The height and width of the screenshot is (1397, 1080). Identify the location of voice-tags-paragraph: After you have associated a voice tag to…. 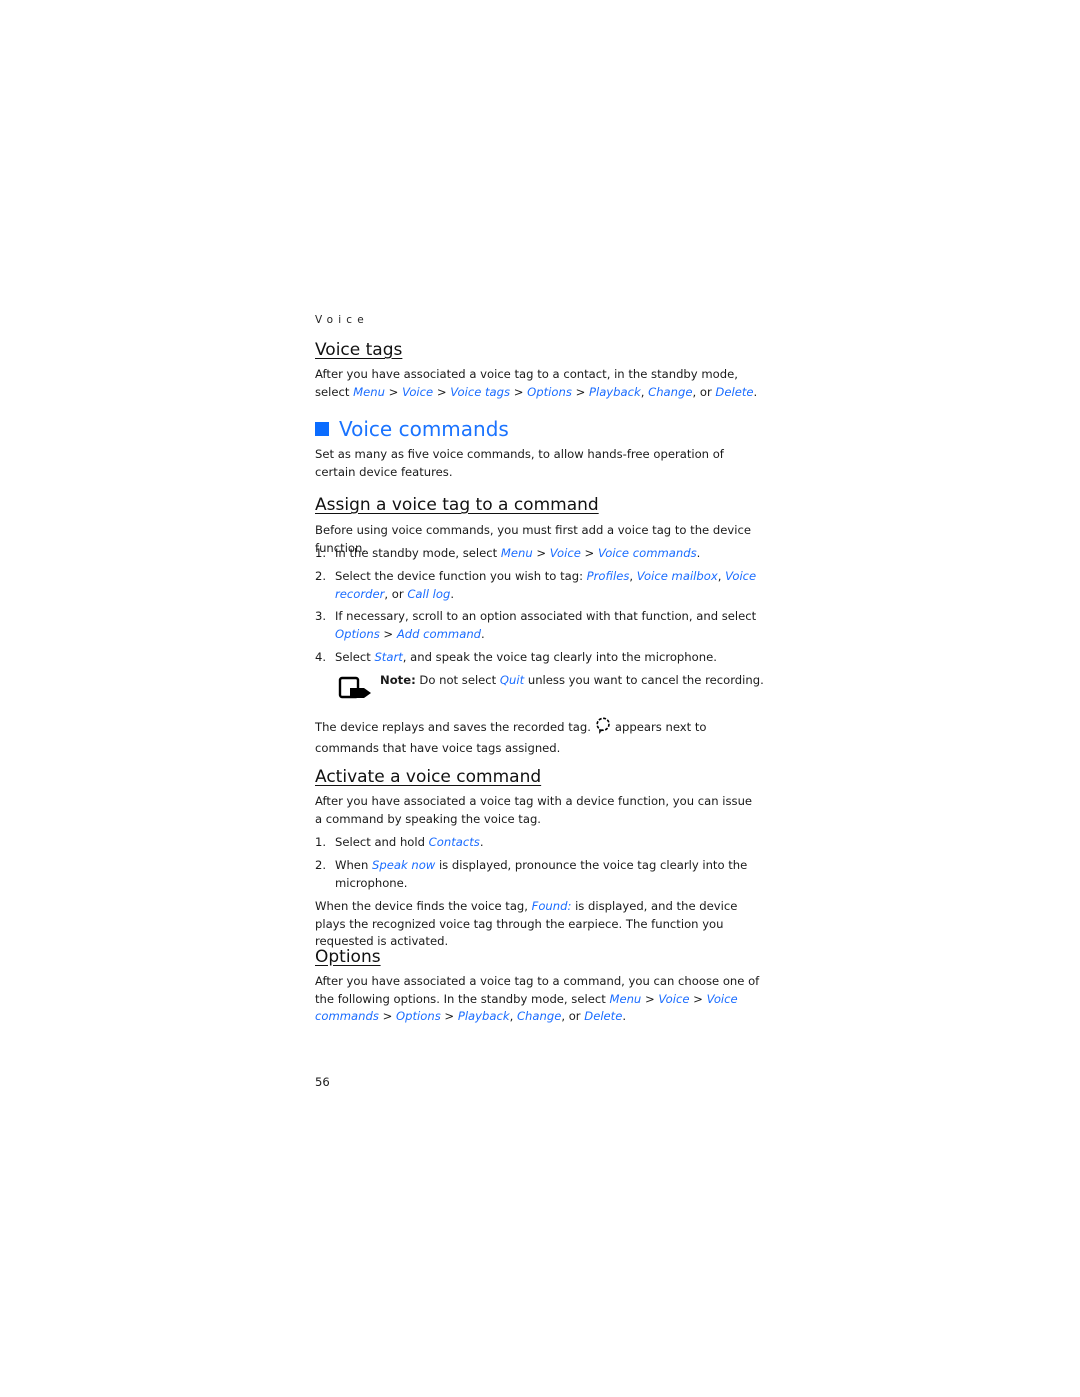
(537, 383).